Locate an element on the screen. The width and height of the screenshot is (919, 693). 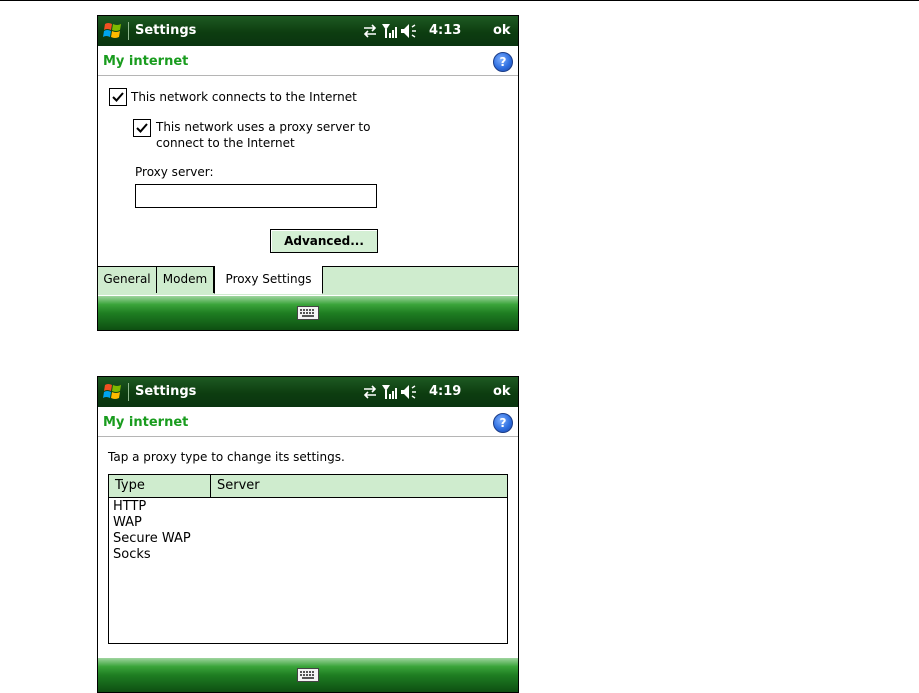
instruction-text: Tap a proxy type to change its settings. is located at coordinates (226, 457).